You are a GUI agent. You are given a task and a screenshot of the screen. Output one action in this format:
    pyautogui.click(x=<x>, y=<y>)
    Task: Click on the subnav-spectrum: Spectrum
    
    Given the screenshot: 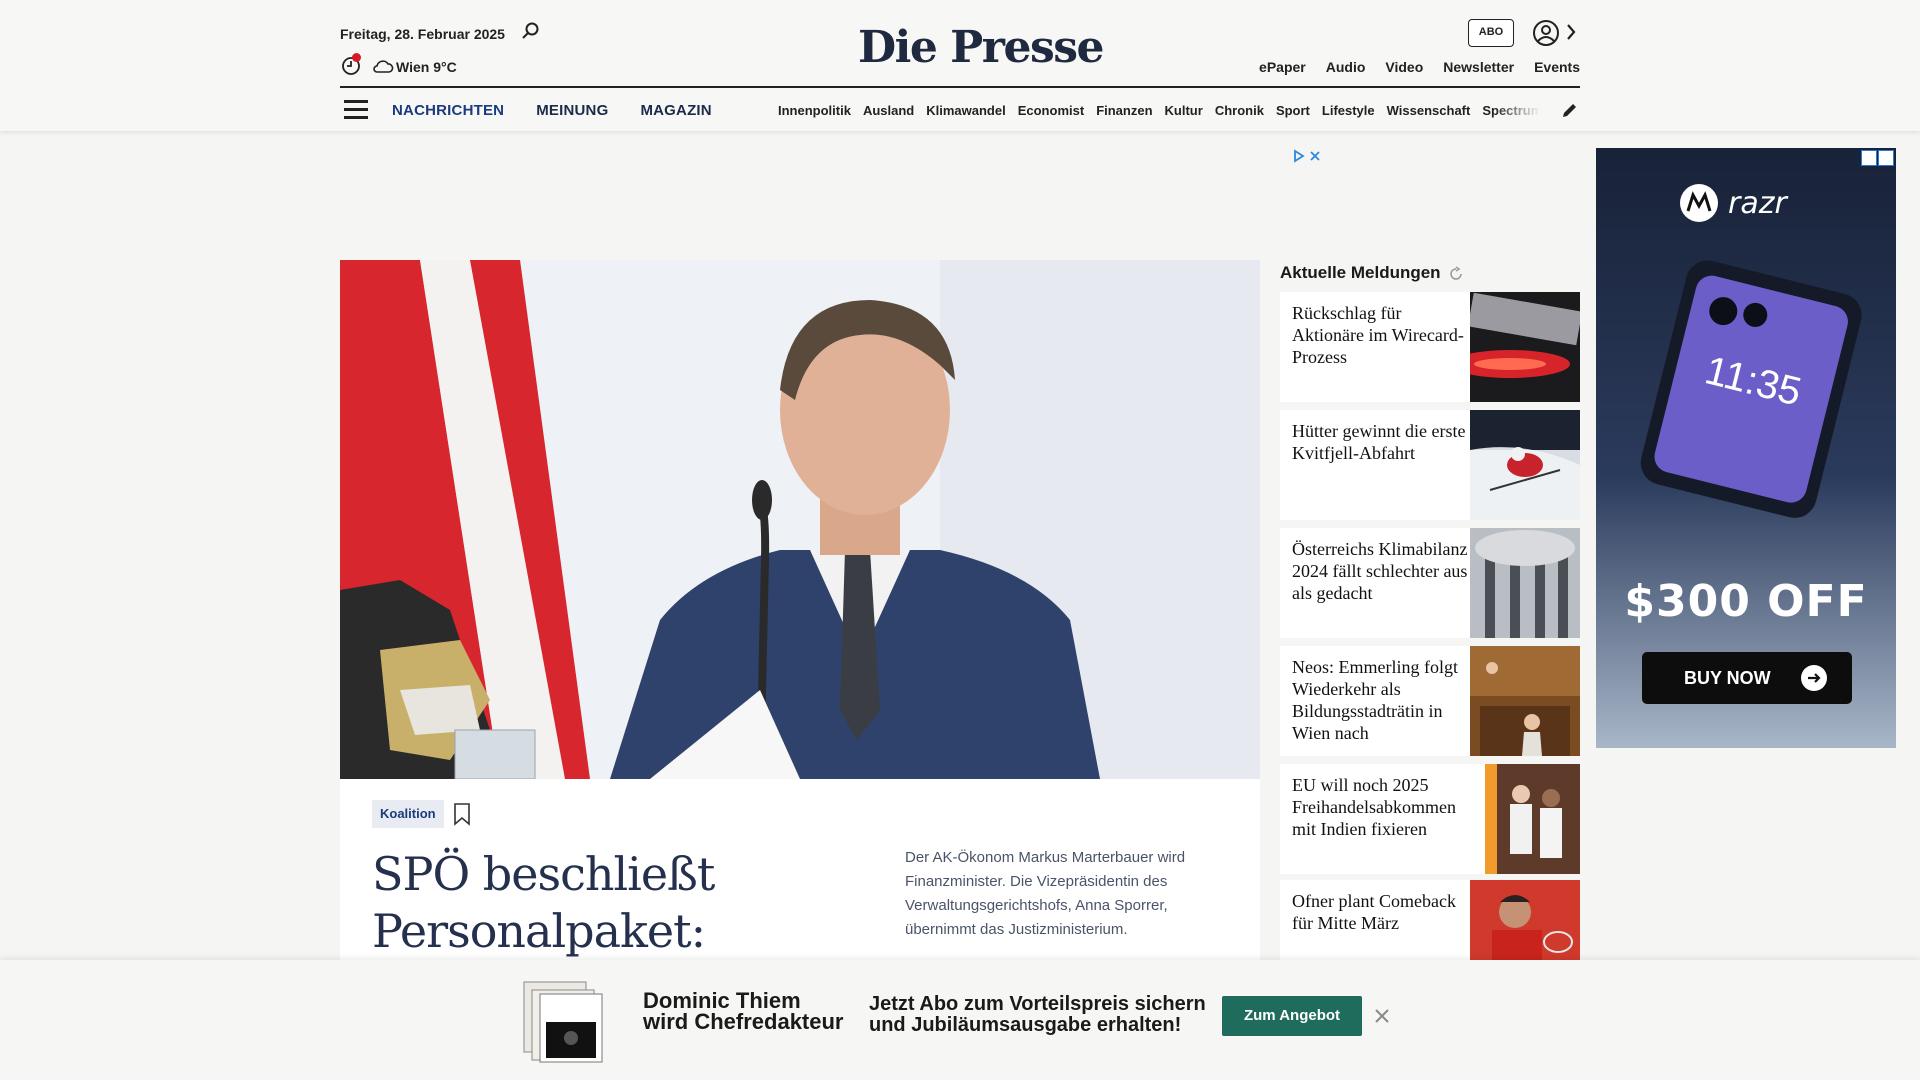 What is the action you would take?
    pyautogui.click(x=1511, y=110)
    